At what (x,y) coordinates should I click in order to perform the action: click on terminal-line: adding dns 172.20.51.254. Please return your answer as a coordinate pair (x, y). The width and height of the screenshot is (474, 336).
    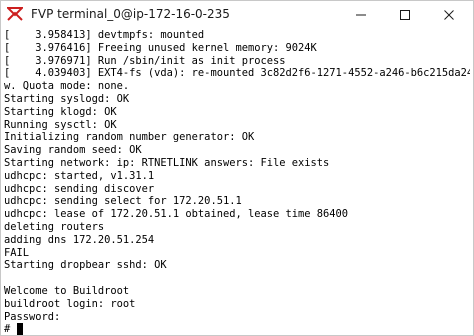
    Looking at the image, I should click on (79, 239).